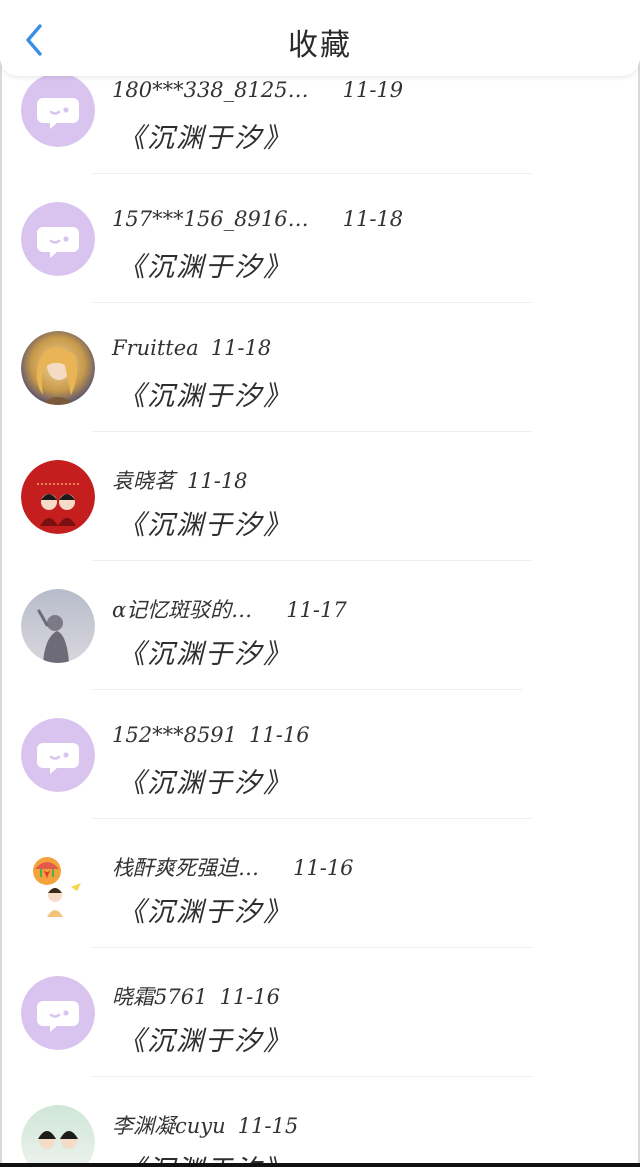  Describe the element at coordinates (169, 1126) in the screenshot. I see `user-name: 李渊凝cuyu` at that location.